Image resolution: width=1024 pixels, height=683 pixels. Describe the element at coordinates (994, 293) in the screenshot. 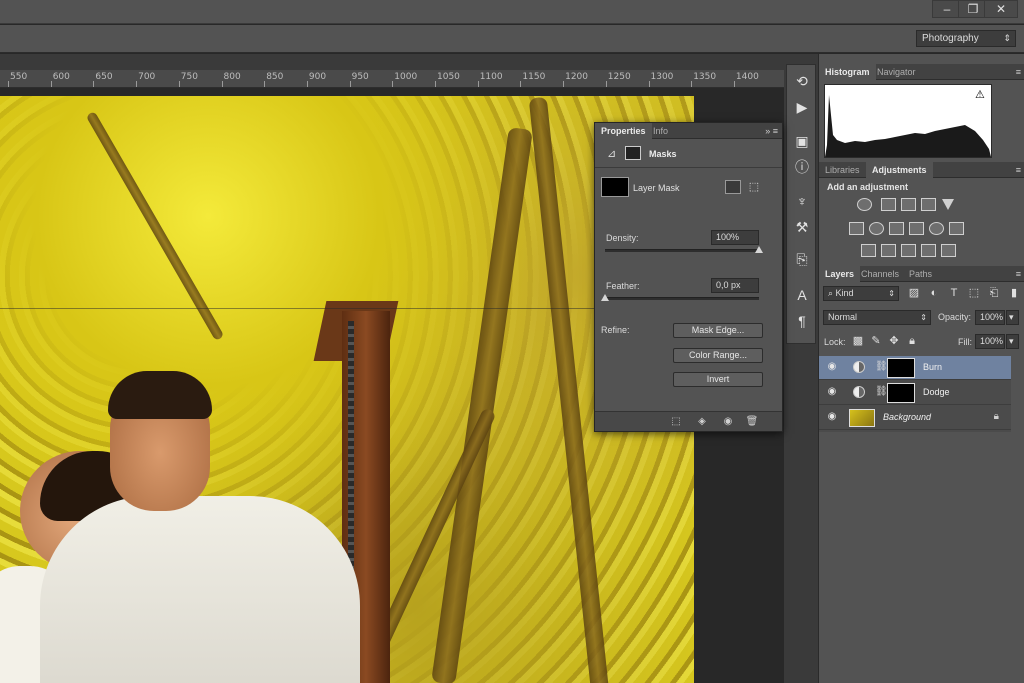

I see `smart-object-filter-icon: ⎗` at that location.